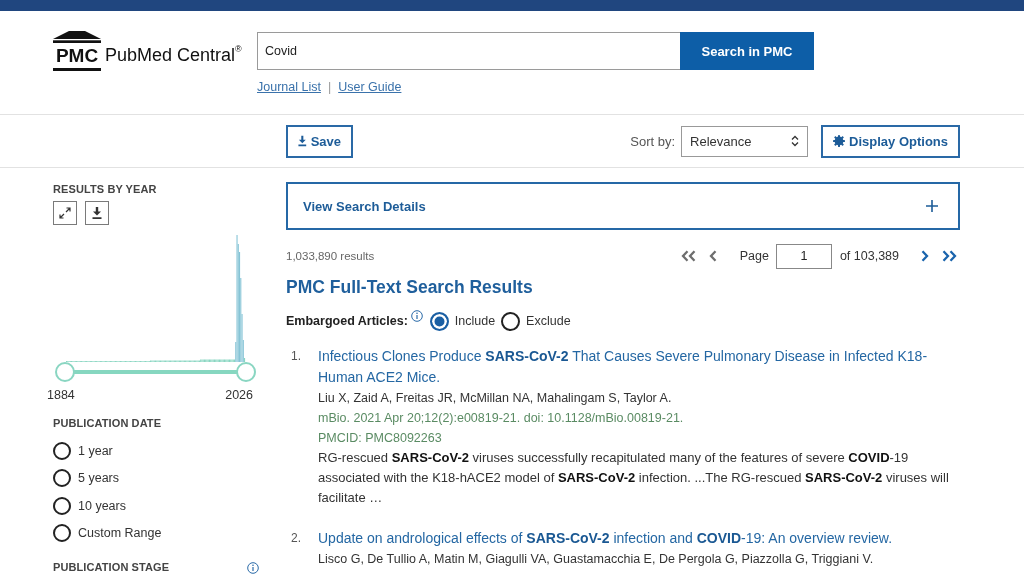 Image resolution: width=1024 pixels, height=576 pixels. Describe the element at coordinates (370, 87) in the screenshot. I see `header-link: User Guide` at that location.